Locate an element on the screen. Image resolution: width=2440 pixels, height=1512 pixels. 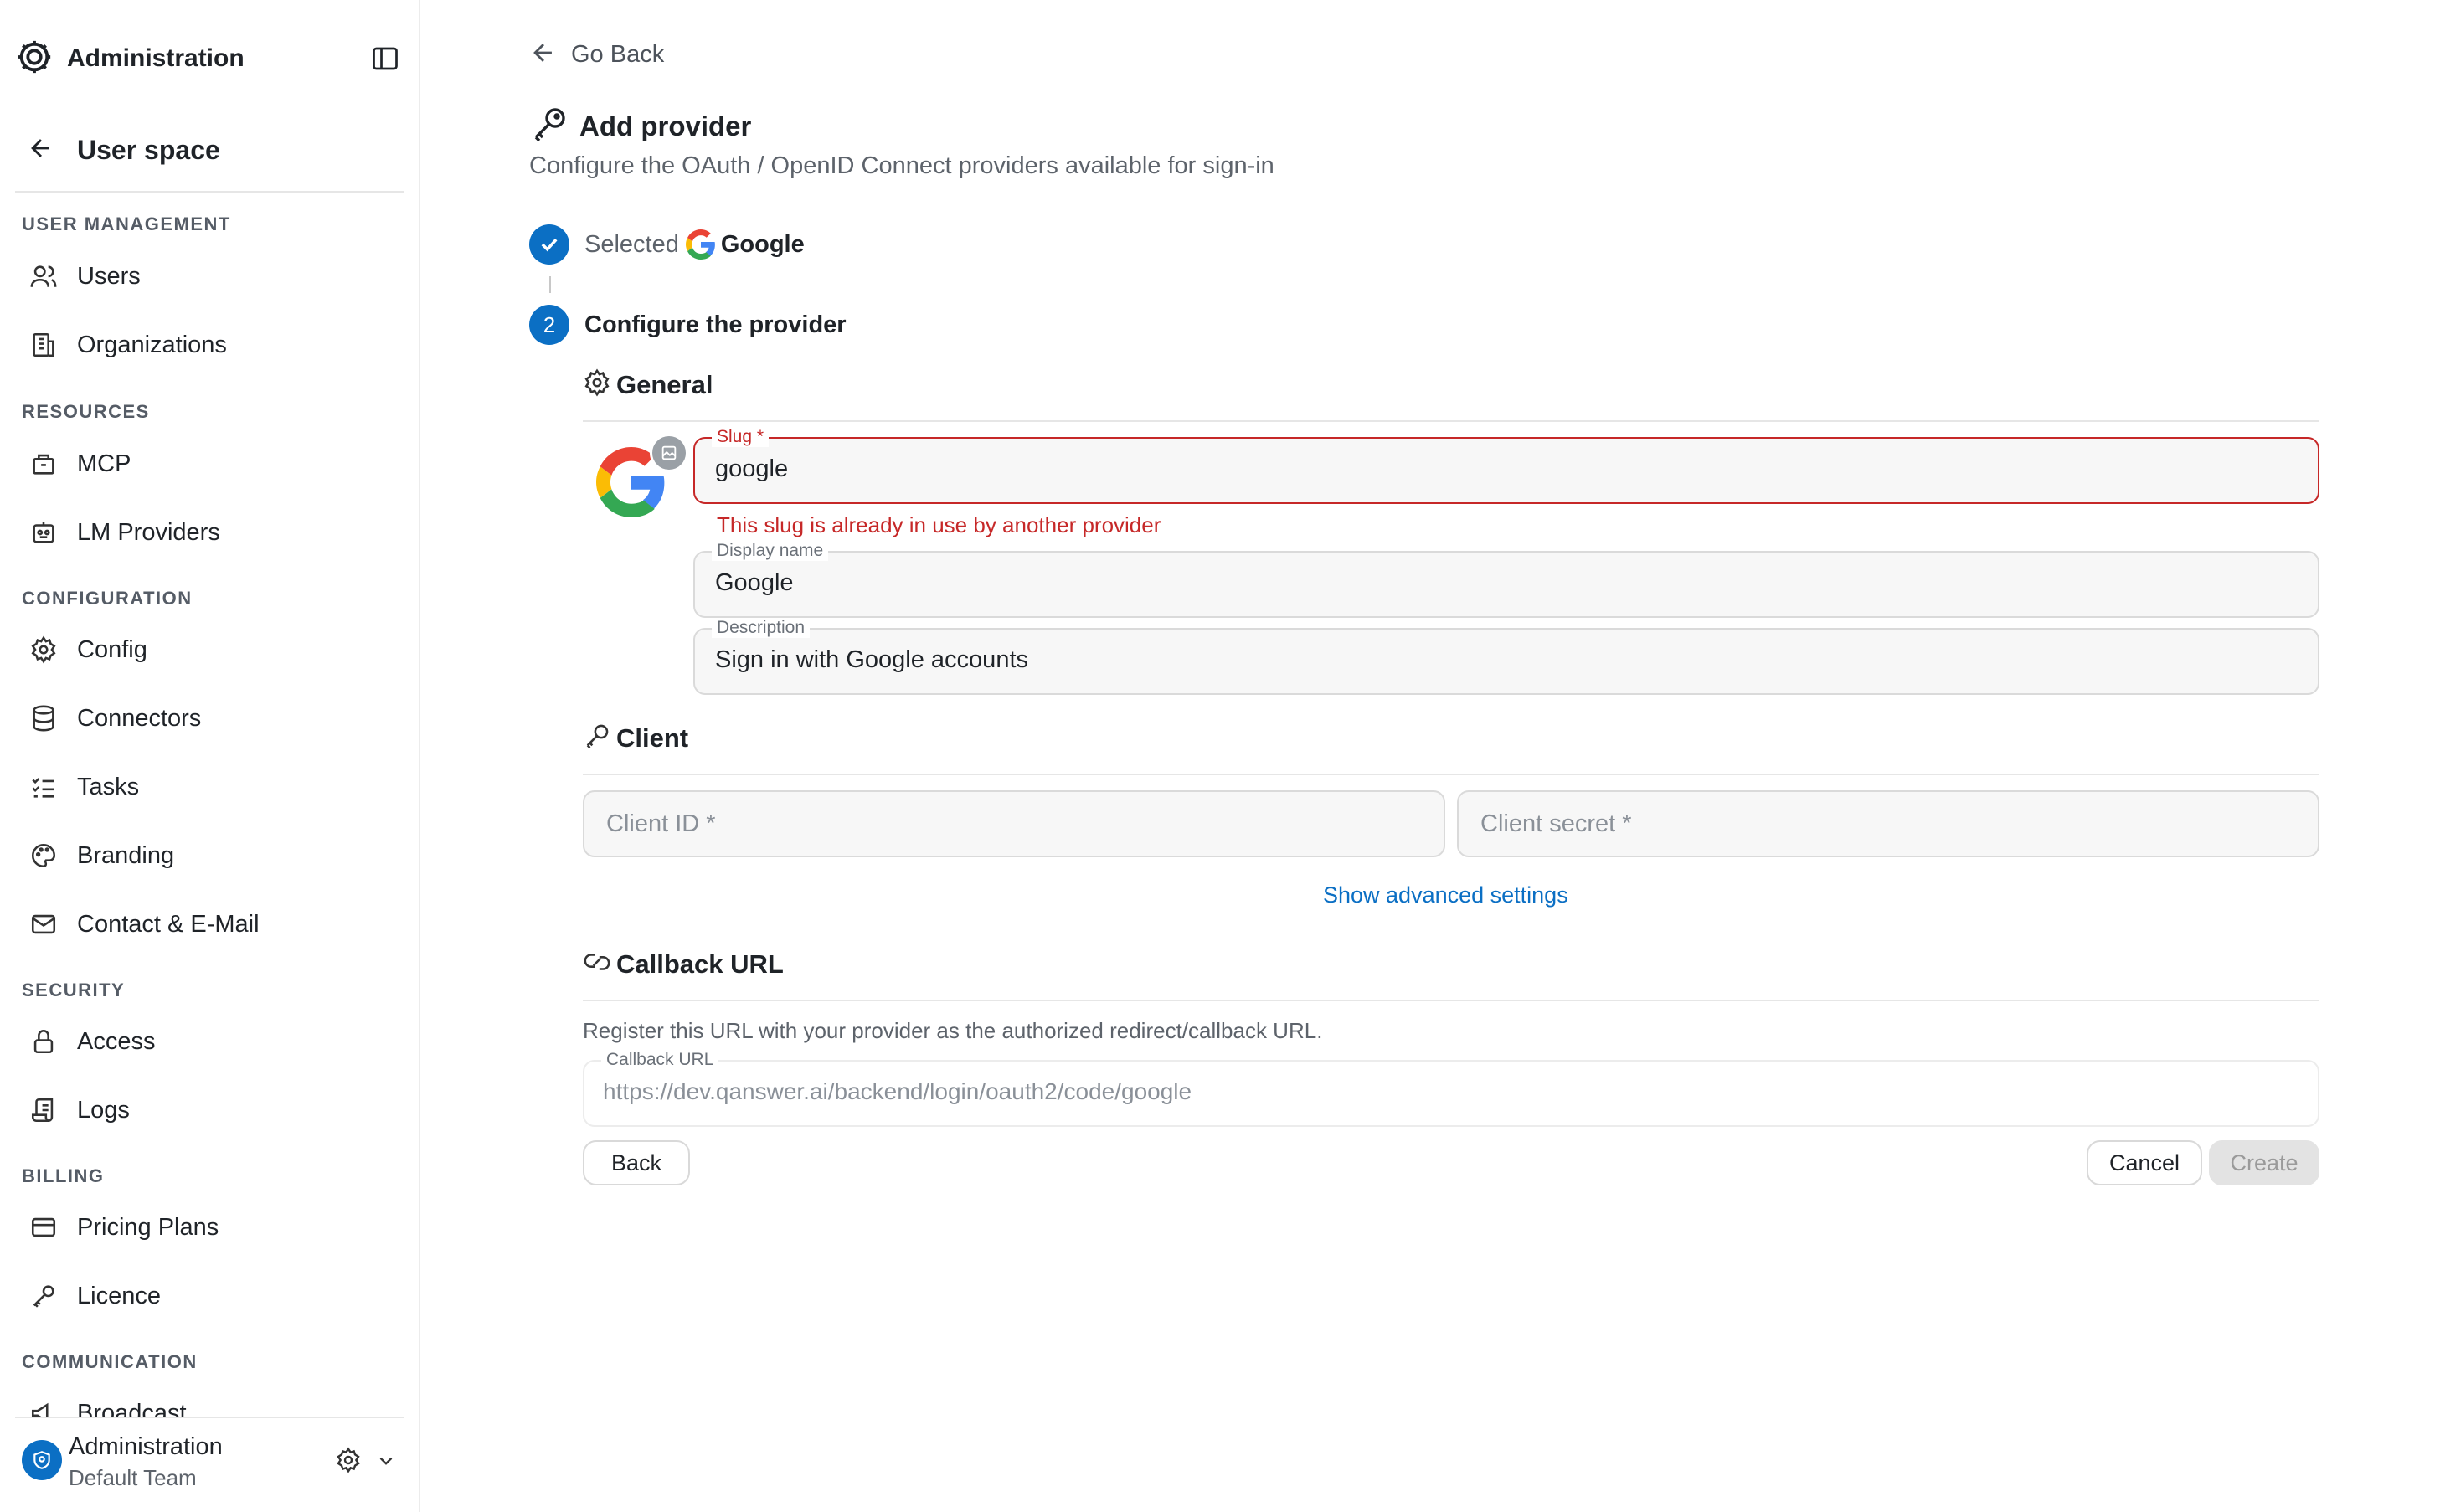
image-edit-icon is located at coordinates (669, 453).